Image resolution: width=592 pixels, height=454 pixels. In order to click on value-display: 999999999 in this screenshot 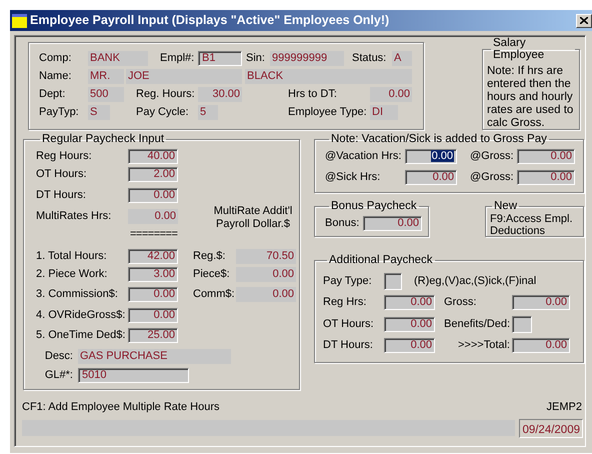, I will do `click(307, 58)`.